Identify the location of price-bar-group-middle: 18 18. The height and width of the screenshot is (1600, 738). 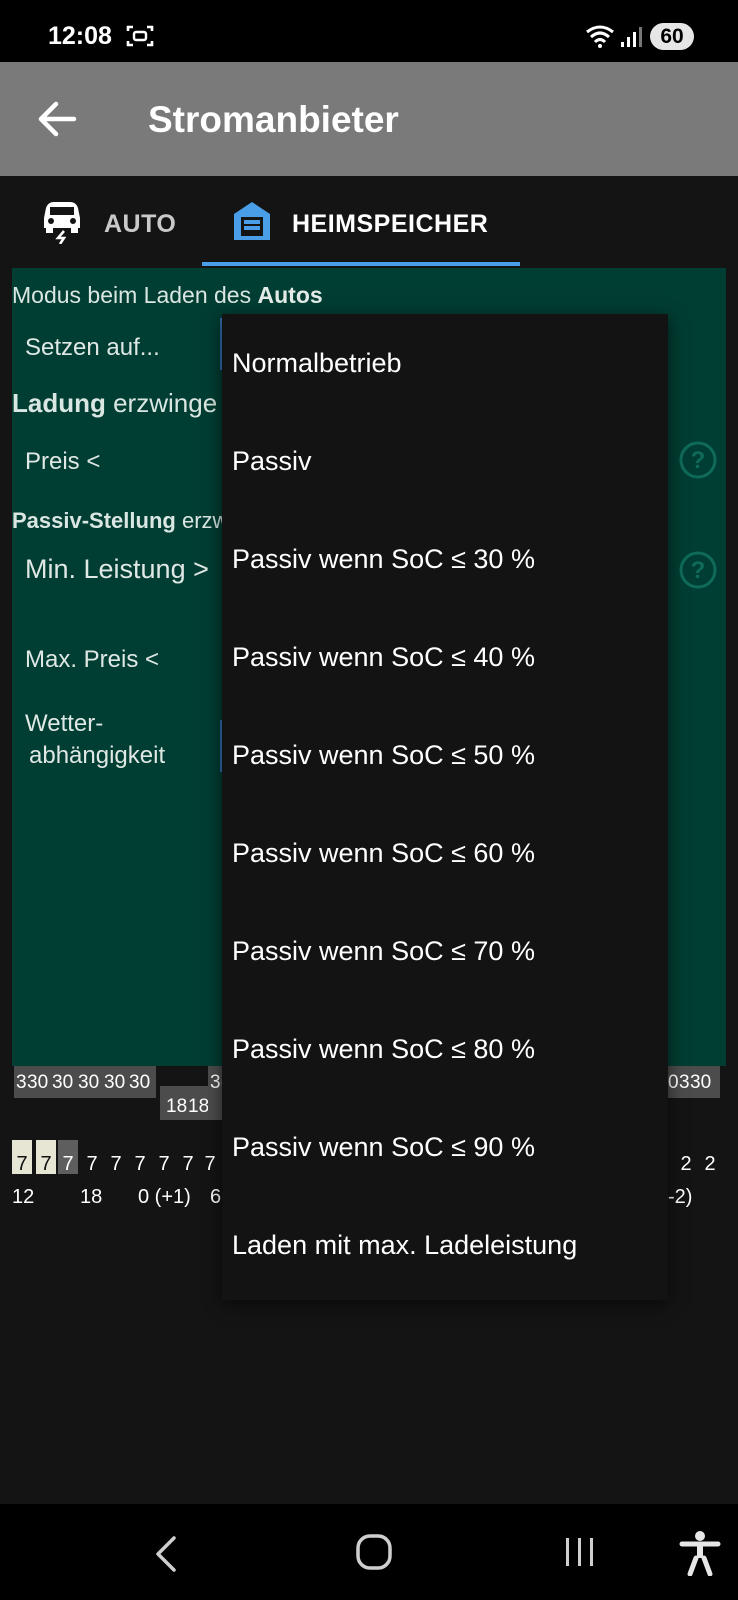
(185, 1103).